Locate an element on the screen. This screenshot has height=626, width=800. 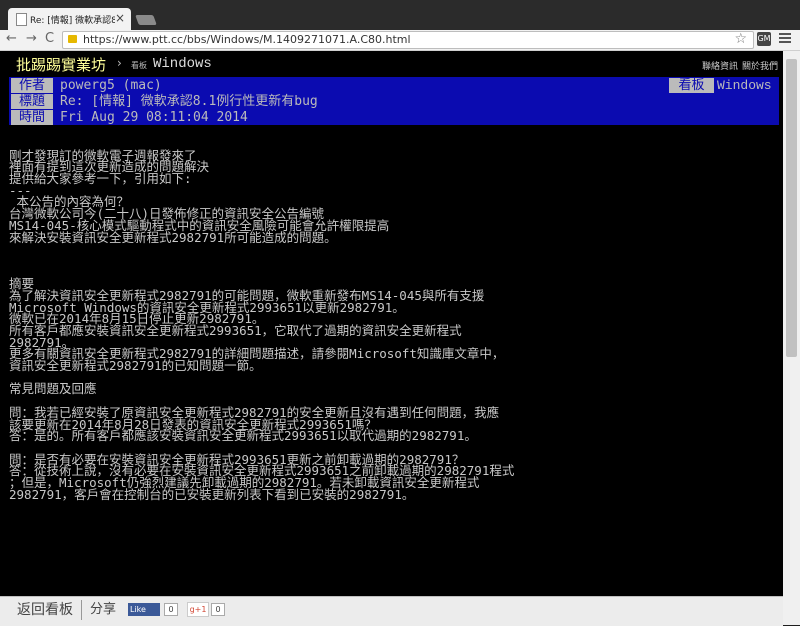
scrollbar is located at coordinates (791, 338).